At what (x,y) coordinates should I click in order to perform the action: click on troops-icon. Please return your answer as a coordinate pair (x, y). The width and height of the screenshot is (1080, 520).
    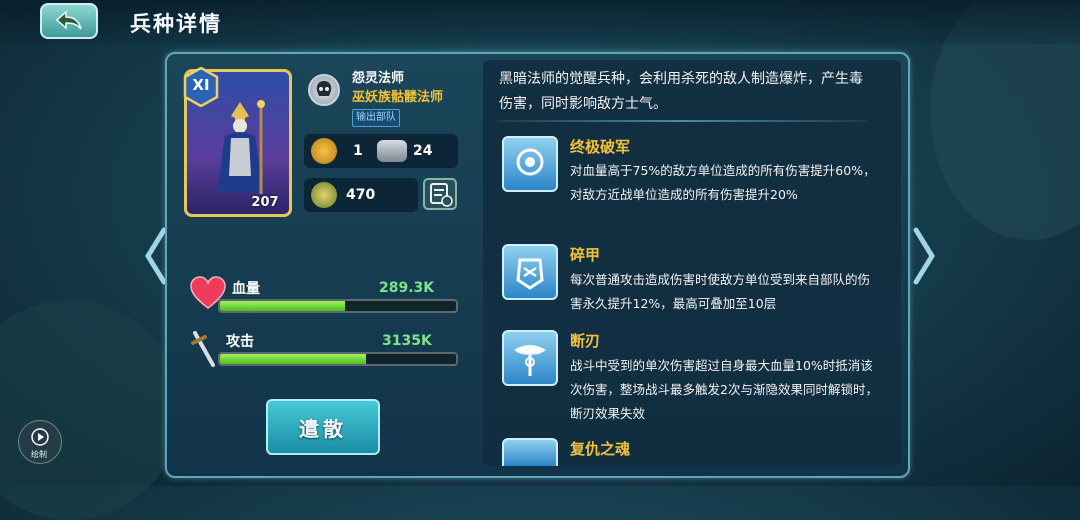
    Looking at the image, I should click on (392, 151).